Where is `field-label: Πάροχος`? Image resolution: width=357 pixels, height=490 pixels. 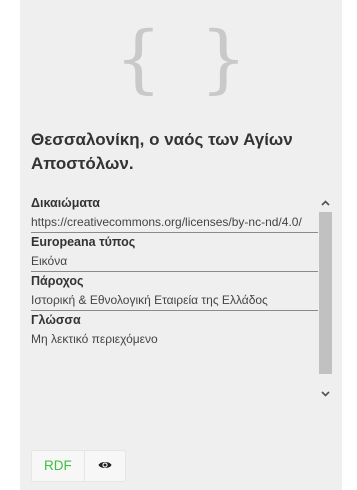
field-label: Πάροχος is located at coordinates (57, 281).